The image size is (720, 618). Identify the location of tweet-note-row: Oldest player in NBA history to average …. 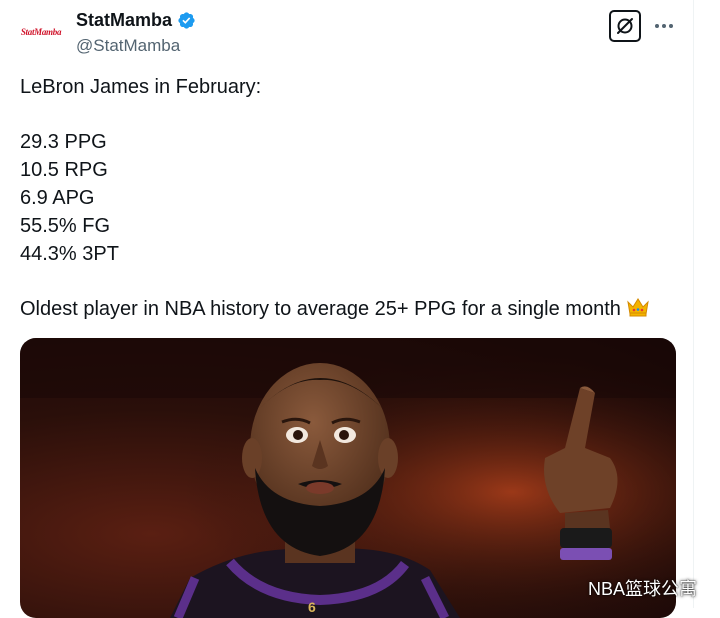
(350, 309).